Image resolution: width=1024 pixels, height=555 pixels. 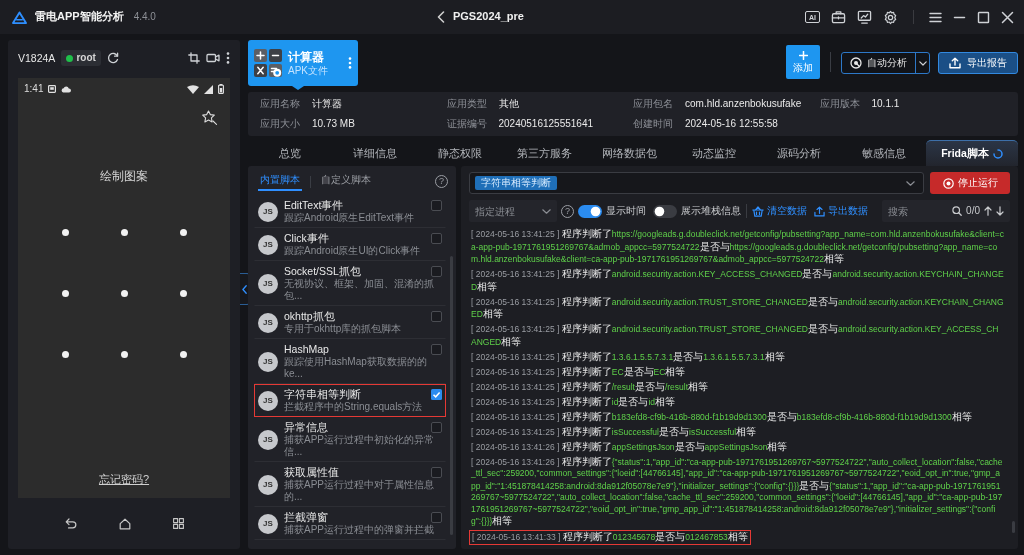 What do you see at coordinates (883, 153) in the screenshot?
I see `tab: 敏感信息` at bounding box center [883, 153].